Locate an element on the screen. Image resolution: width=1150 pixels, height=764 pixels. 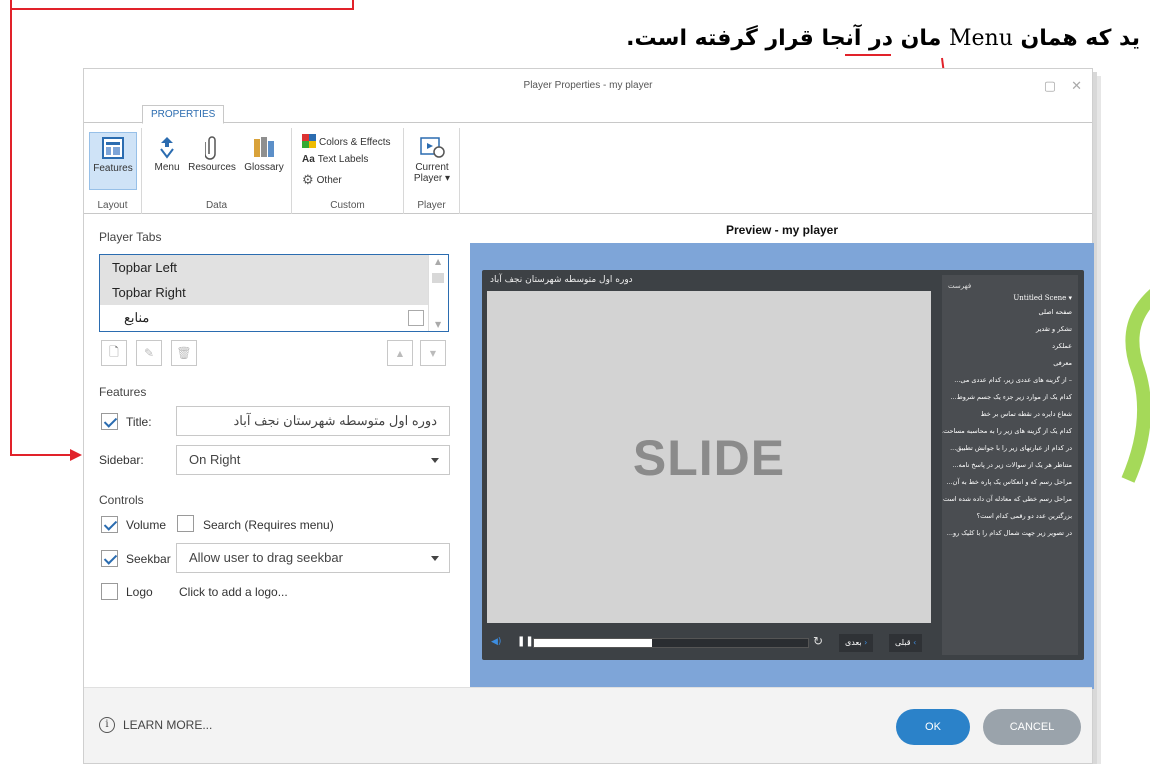
search-label: Search (Requires menu) is located at coordinates (268, 525).